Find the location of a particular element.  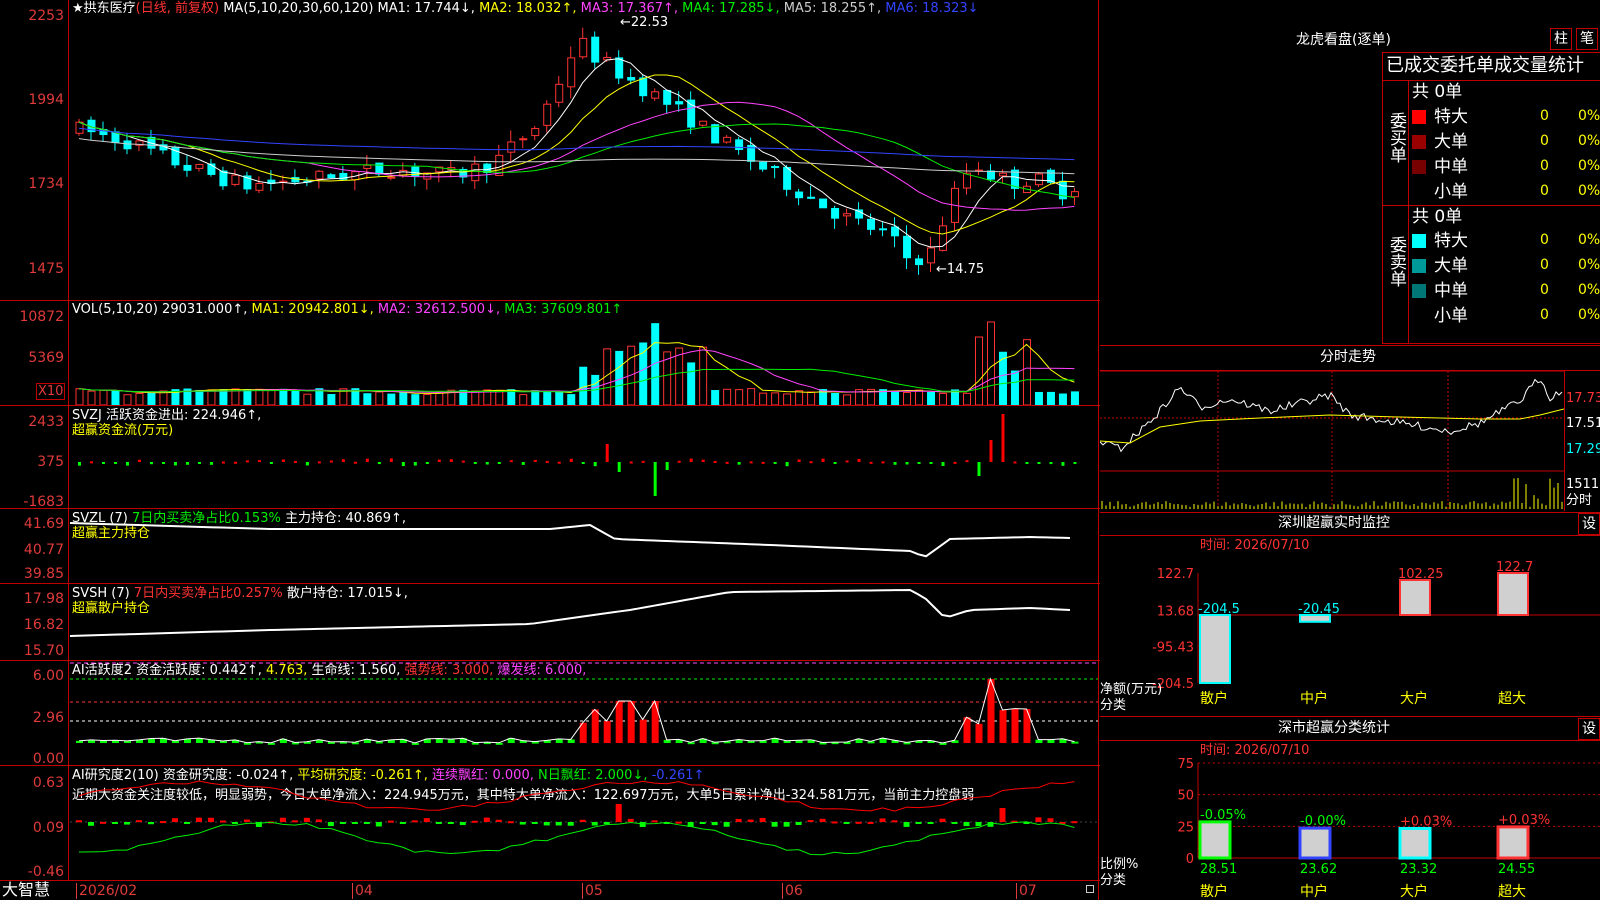

main-holding-chart is located at coordinates (584, 546).